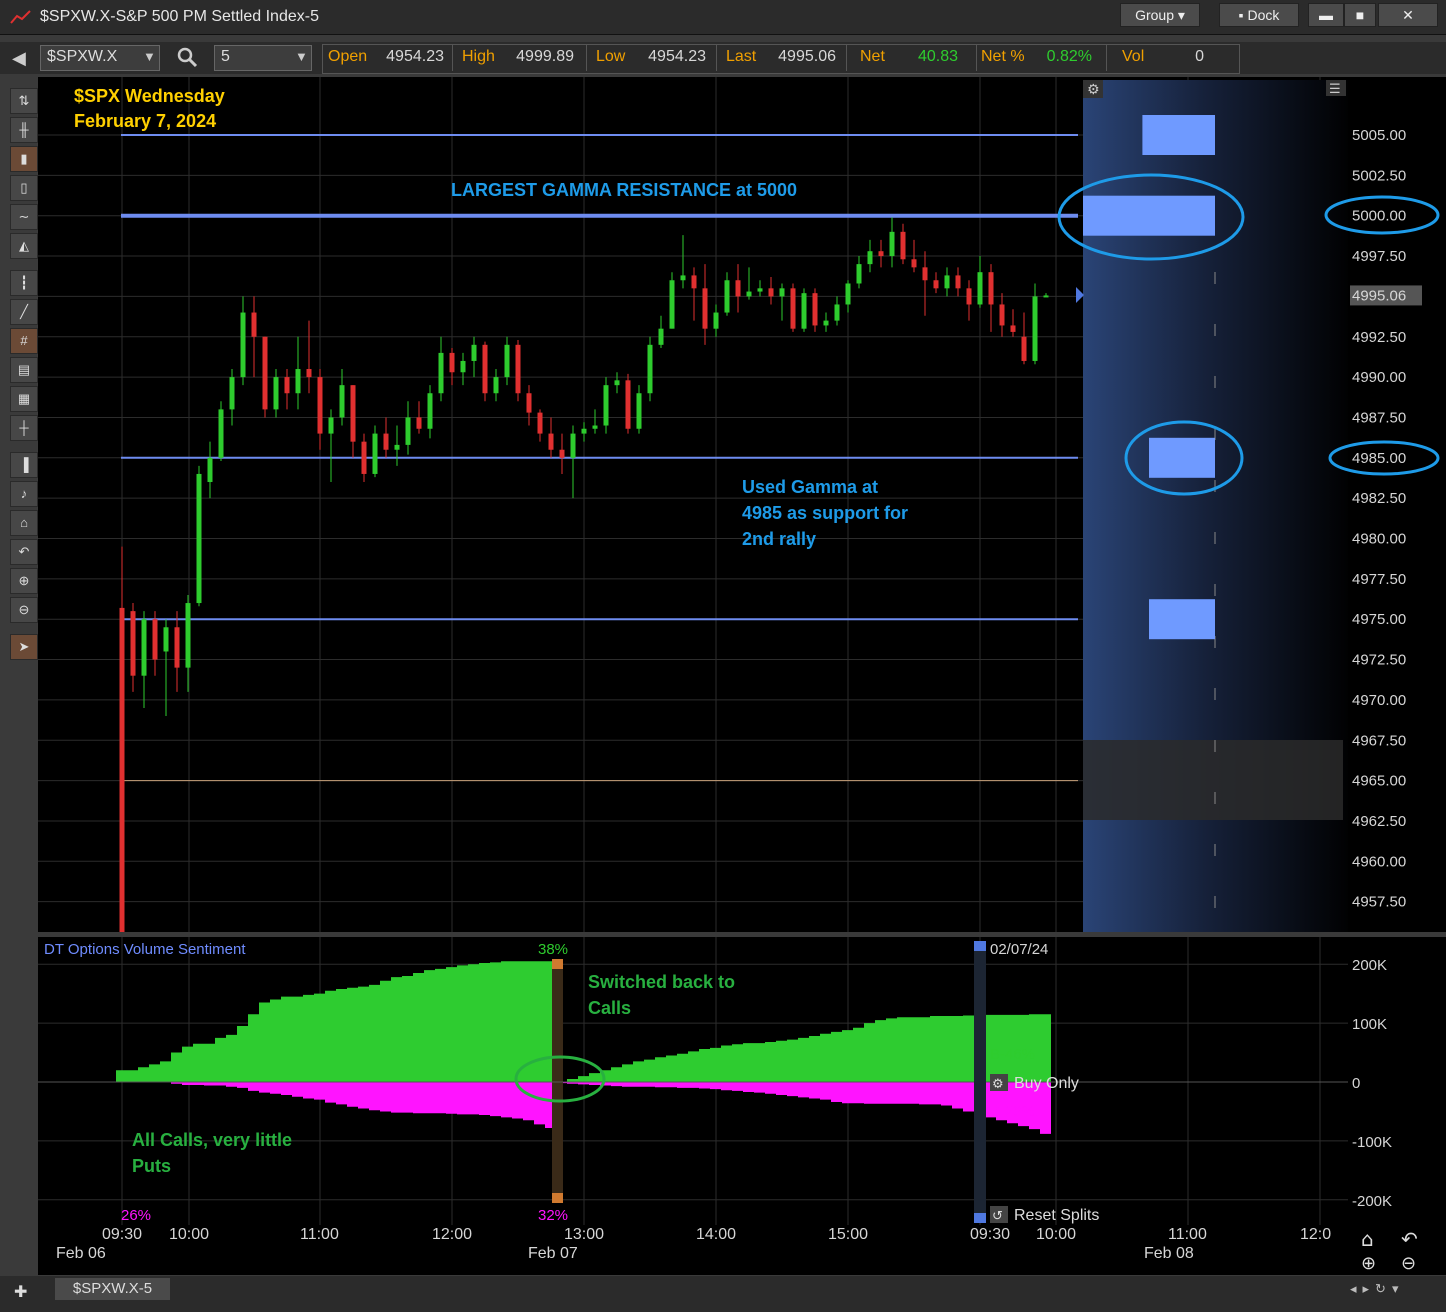  What do you see at coordinates (1379, 660) in the screenshot?
I see `price-axis-label: 4972.50` at bounding box center [1379, 660].